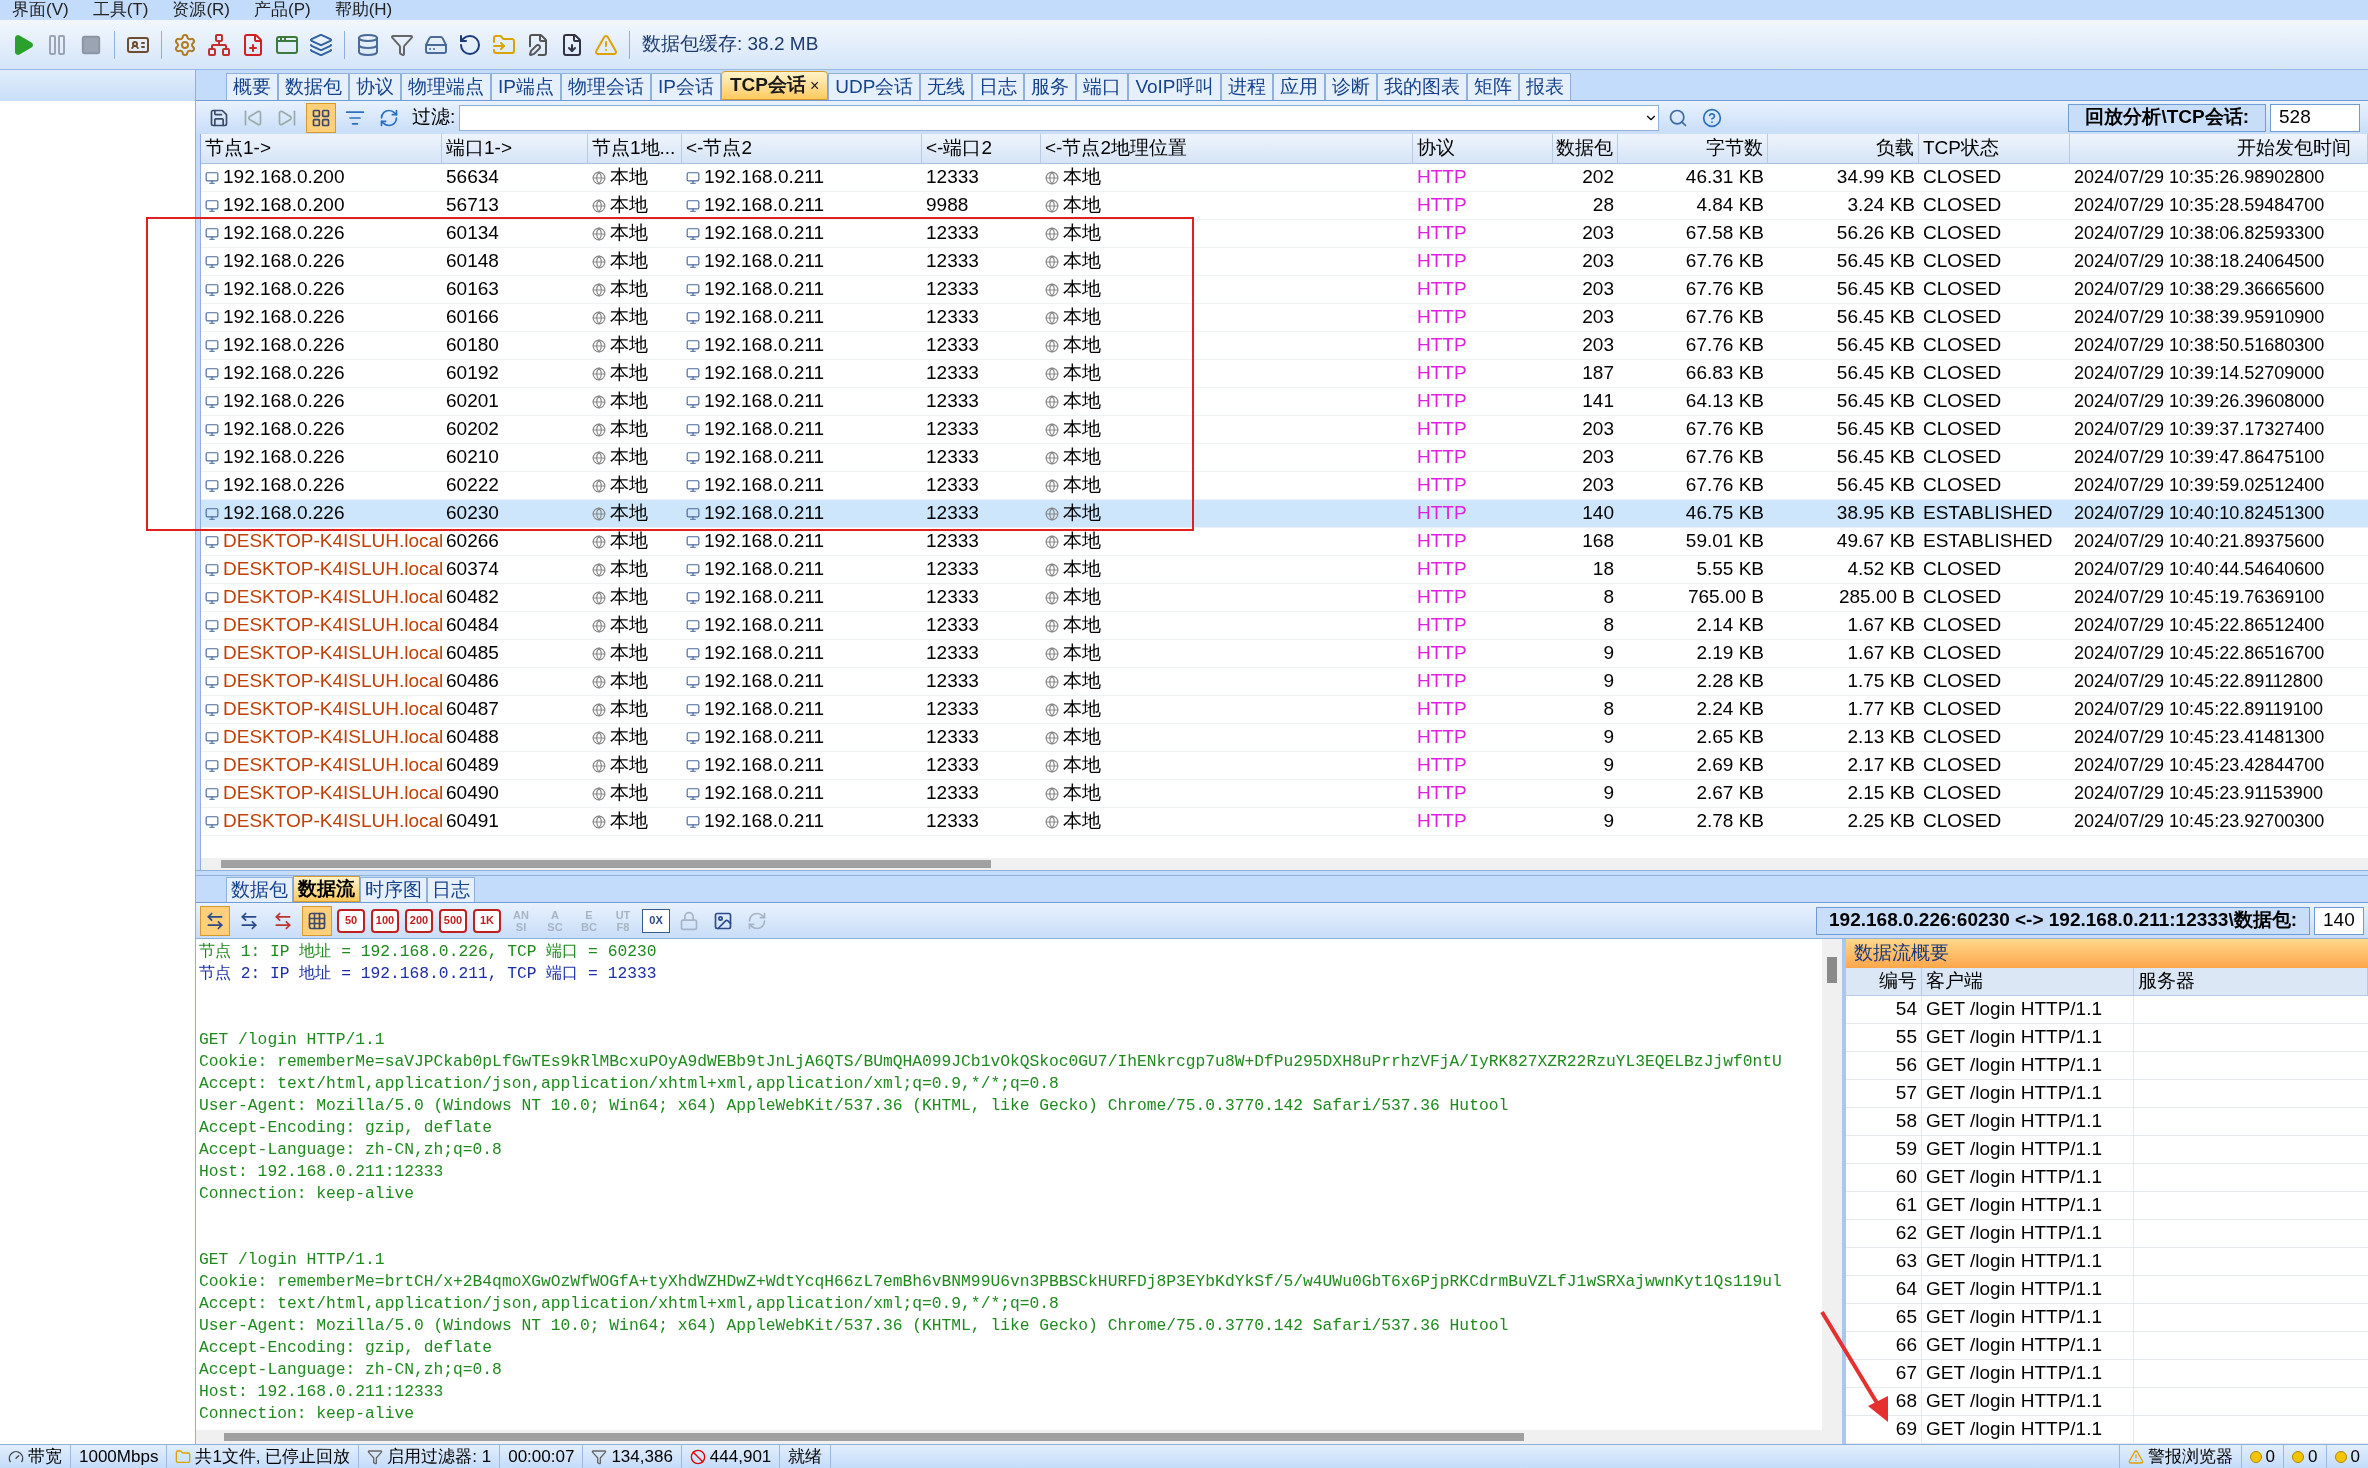 The height and width of the screenshot is (1468, 2368). Describe the element at coordinates (385, 920) in the screenshot. I see `size-button: 100` at that location.